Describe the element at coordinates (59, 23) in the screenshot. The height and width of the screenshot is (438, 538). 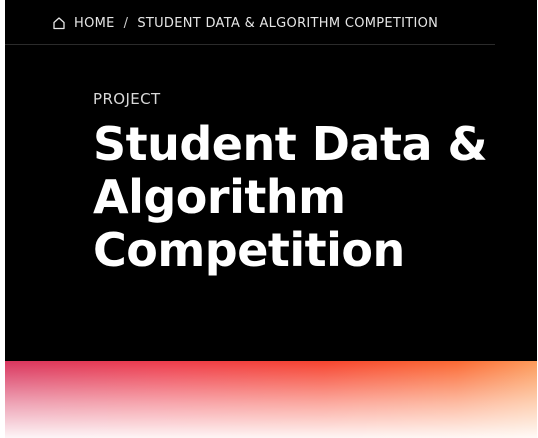
I see `home-icon` at that location.